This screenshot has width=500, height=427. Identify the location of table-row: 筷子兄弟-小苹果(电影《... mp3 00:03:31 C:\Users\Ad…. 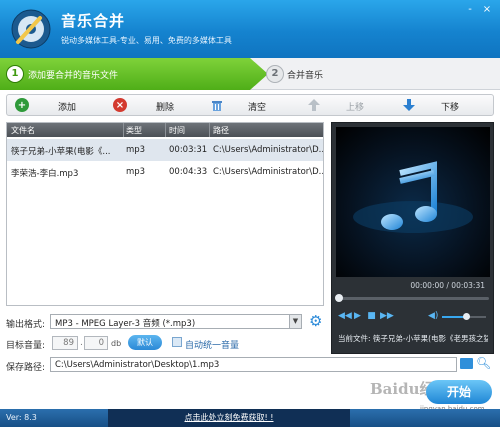
(165, 150).